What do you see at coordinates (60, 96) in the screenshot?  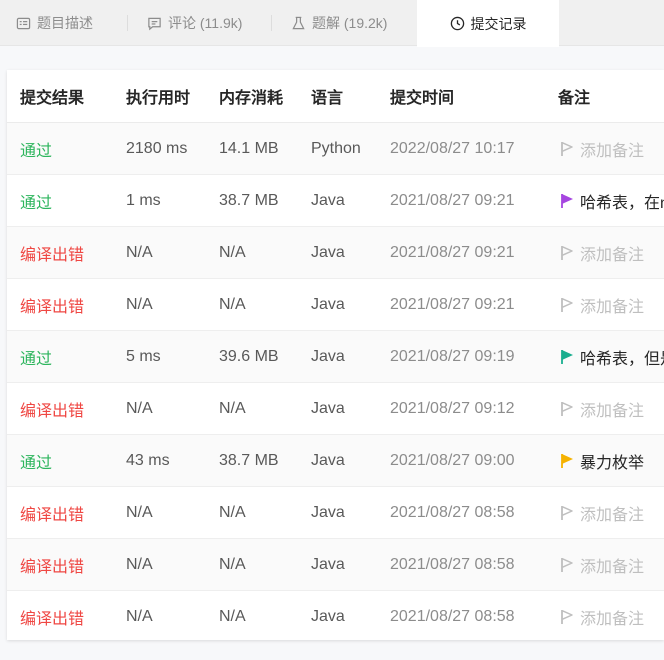 I see `header-status: 提交结果` at bounding box center [60, 96].